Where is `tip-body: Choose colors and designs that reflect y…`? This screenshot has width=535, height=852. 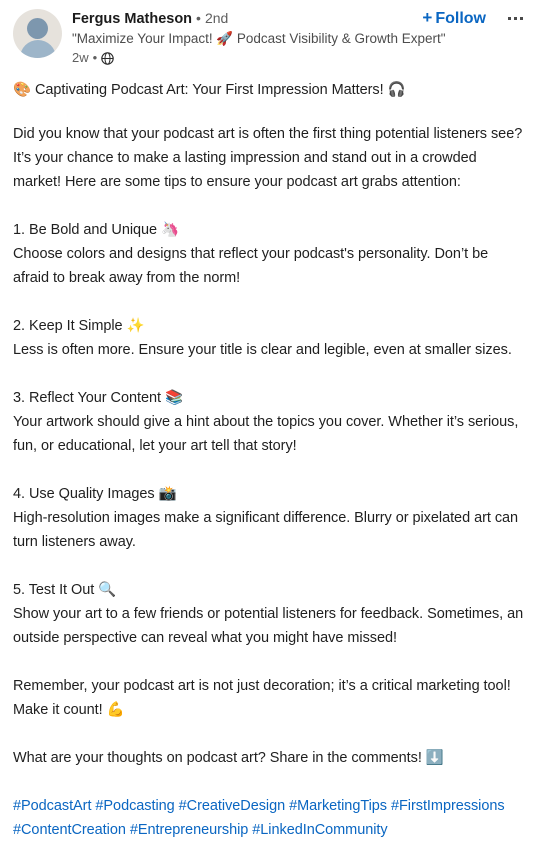 tip-body: Choose colors and designs that reflect y… is located at coordinates (251, 266).